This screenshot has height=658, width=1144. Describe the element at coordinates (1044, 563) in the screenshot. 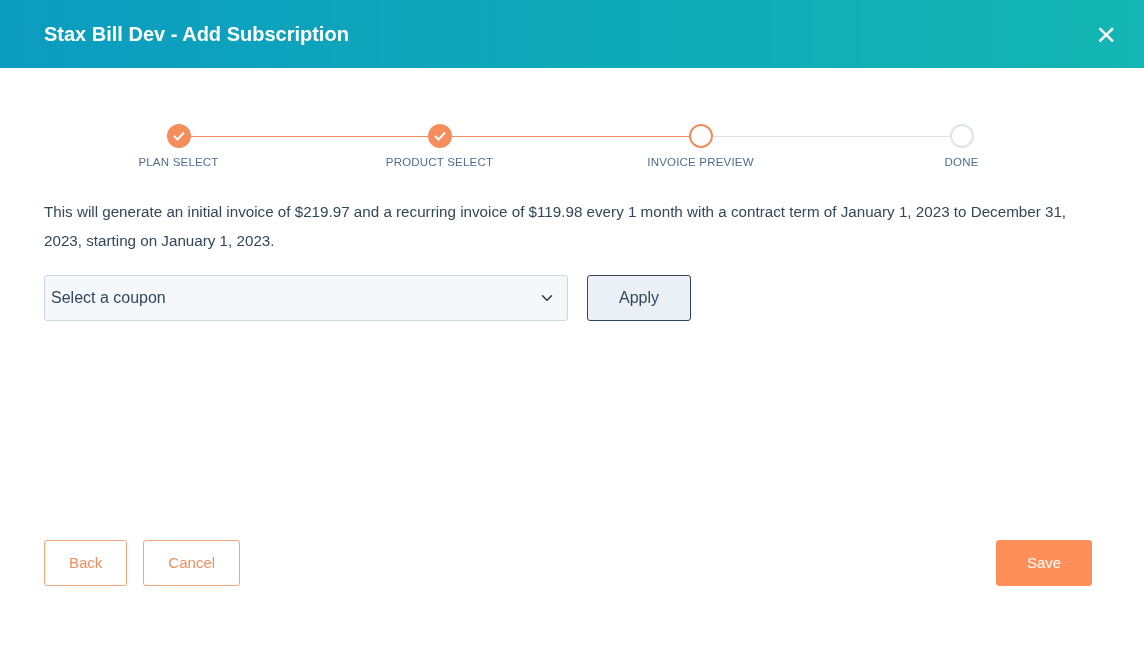

I see `save-button: Save` at that location.